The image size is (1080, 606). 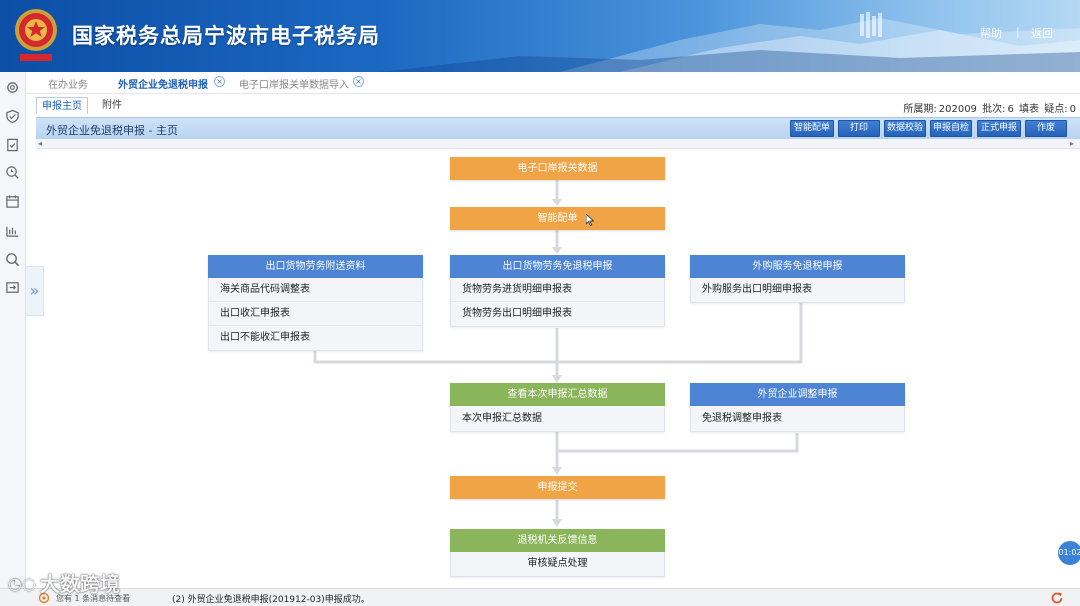 I want to click on purchase-detail-item: 货物劳务进货明细申报表, so click(x=557, y=290).